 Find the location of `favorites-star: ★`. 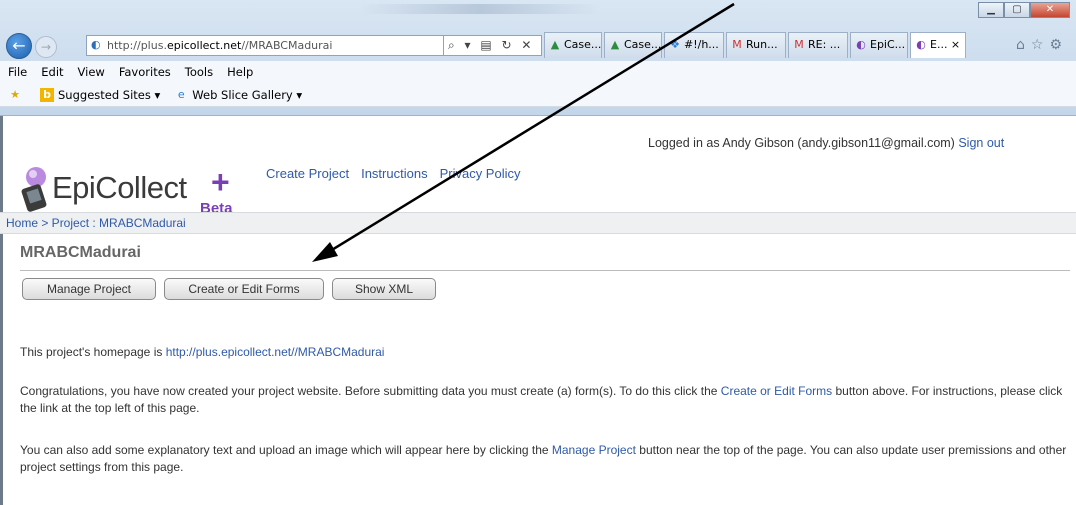

favorites-star: ★ is located at coordinates (17, 94).